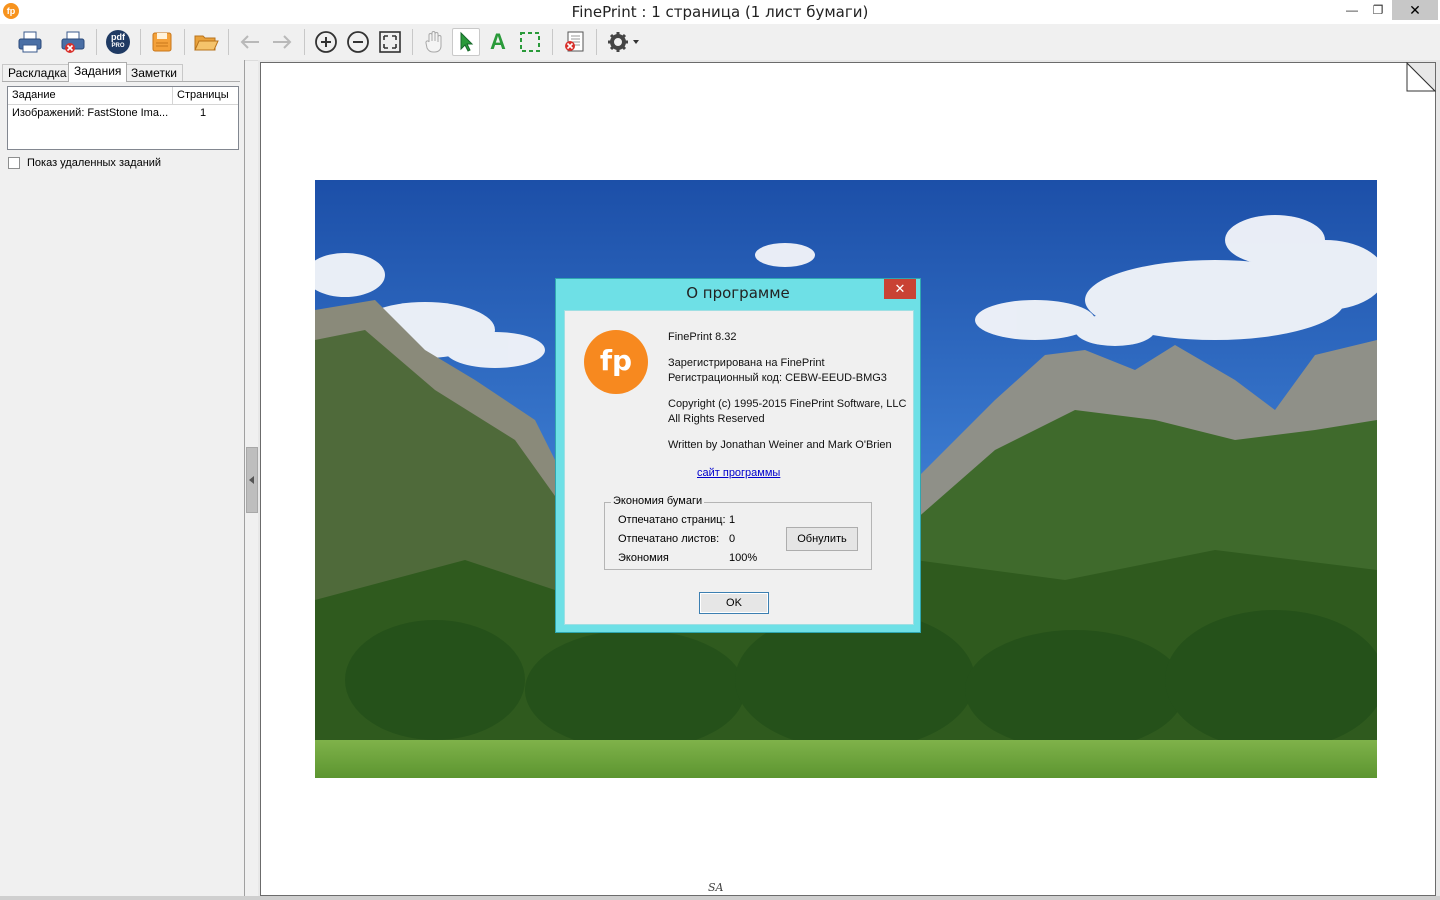  What do you see at coordinates (118, 37) in the screenshot?
I see `pdf-label: pdf` at bounding box center [118, 37].